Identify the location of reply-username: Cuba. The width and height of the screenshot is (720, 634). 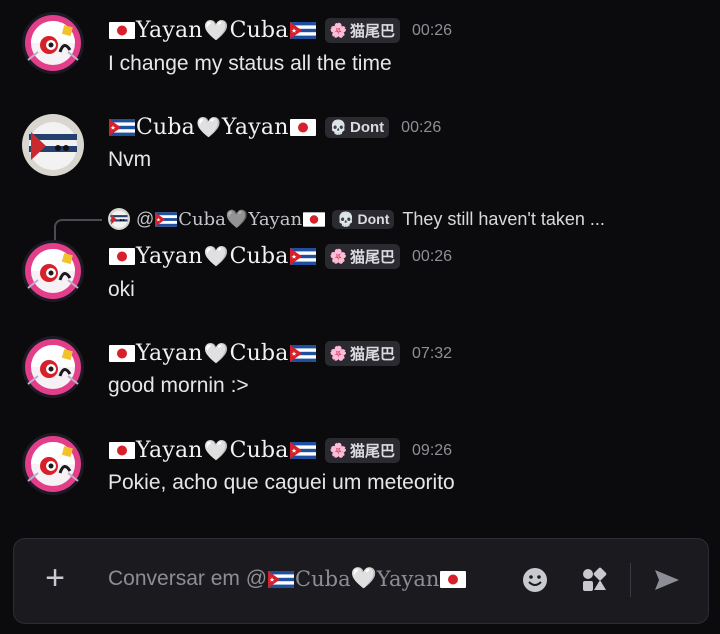
(202, 219).